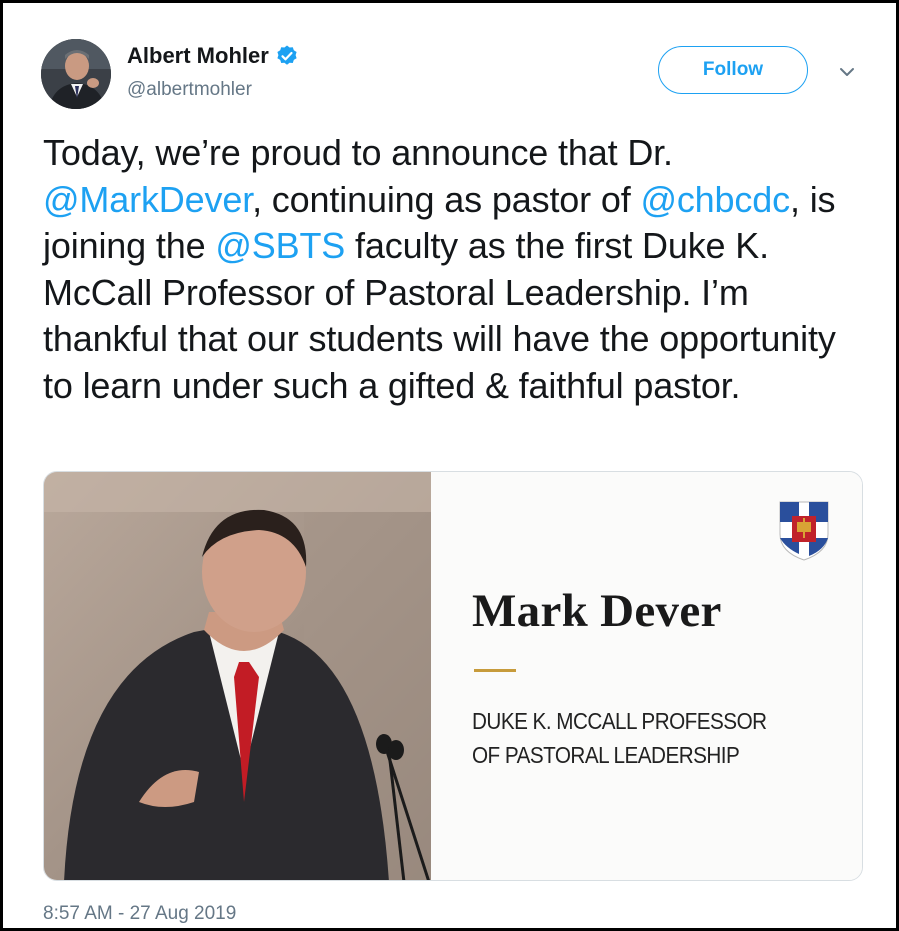 This screenshot has width=899, height=931. I want to click on author-name-row: Albert Mohler, so click(213, 56).